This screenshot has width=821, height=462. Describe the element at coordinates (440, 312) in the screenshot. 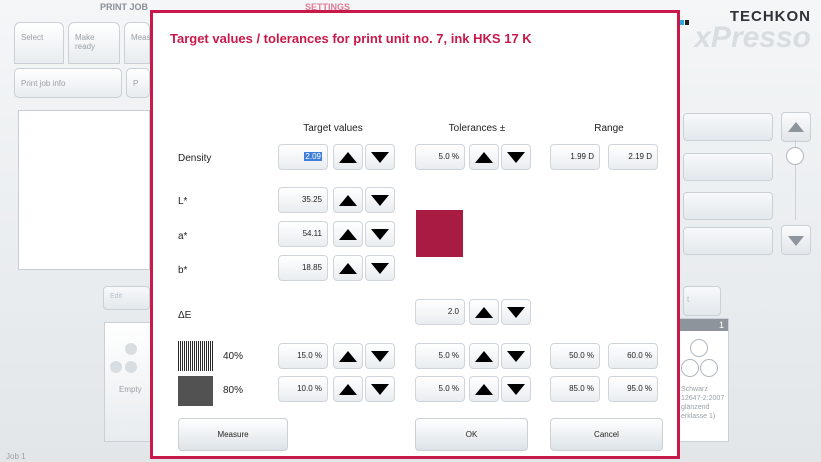

I see `delta-e-tolerance-input: 2.0` at that location.